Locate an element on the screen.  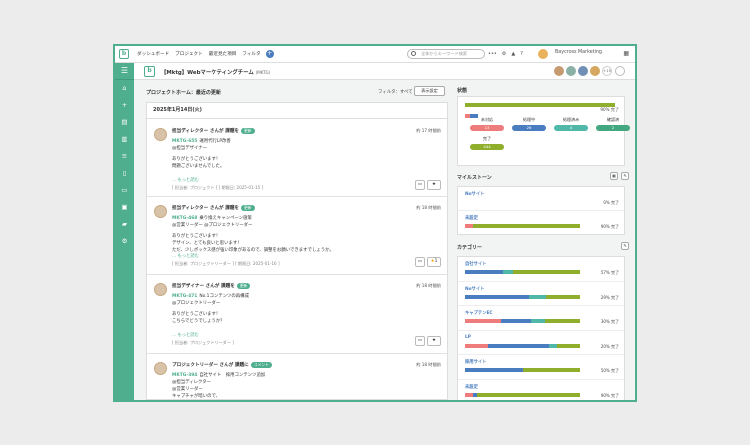
more-icon: ••• is located at coordinates (492, 54).